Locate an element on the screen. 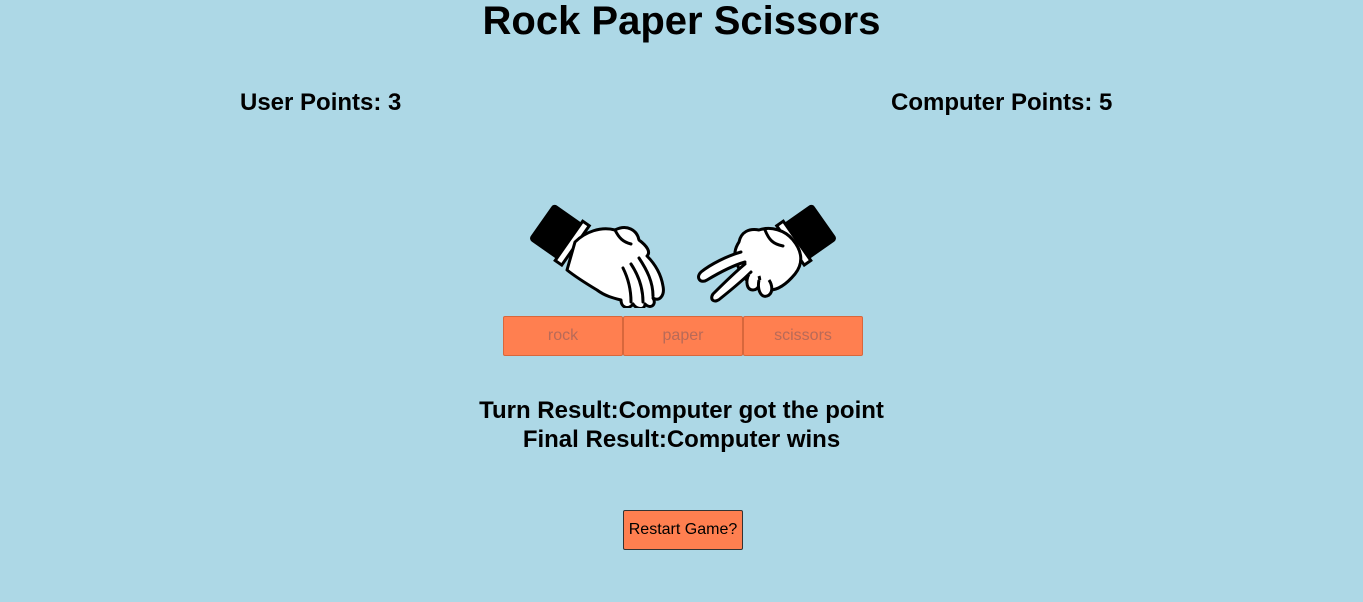 This screenshot has height=602, width=1363. restart-game-button: Restart Game? is located at coordinates (683, 530).